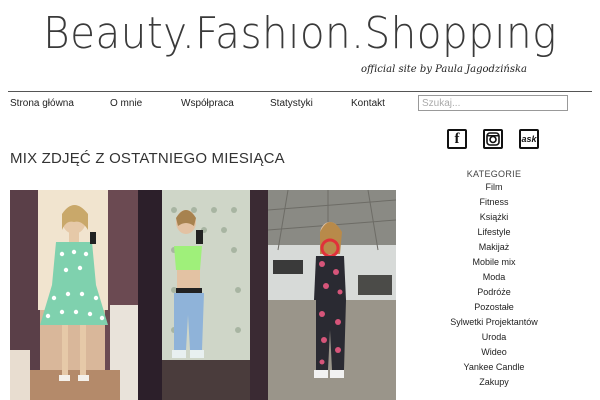  I want to click on category-link: Sylwetki Projektantów, so click(494, 322).